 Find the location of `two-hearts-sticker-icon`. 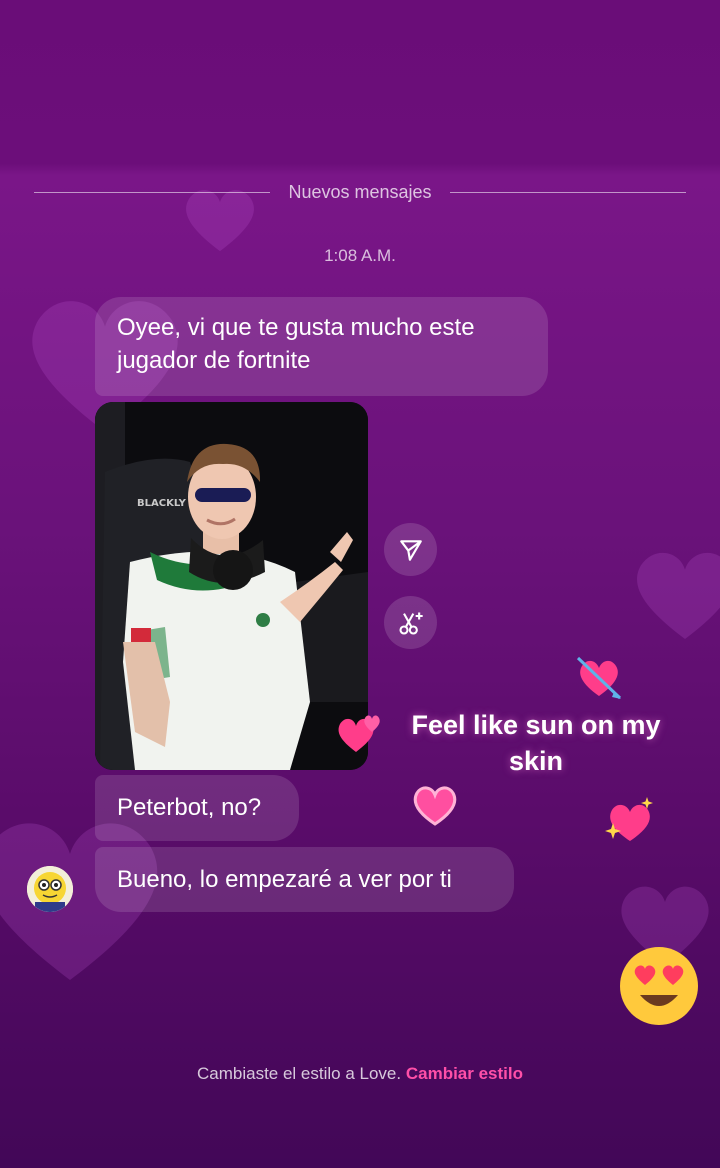

two-hearts-sticker-icon is located at coordinates (359, 733).